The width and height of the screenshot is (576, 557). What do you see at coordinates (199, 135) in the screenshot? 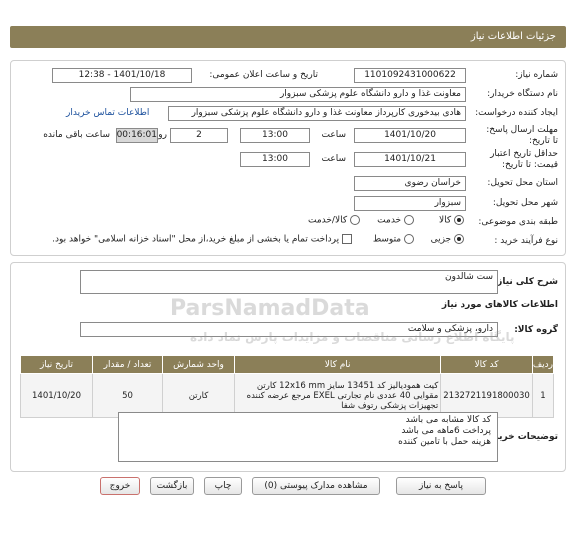
I see `days-remaining-field: 2` at bounding box center [199, 135].